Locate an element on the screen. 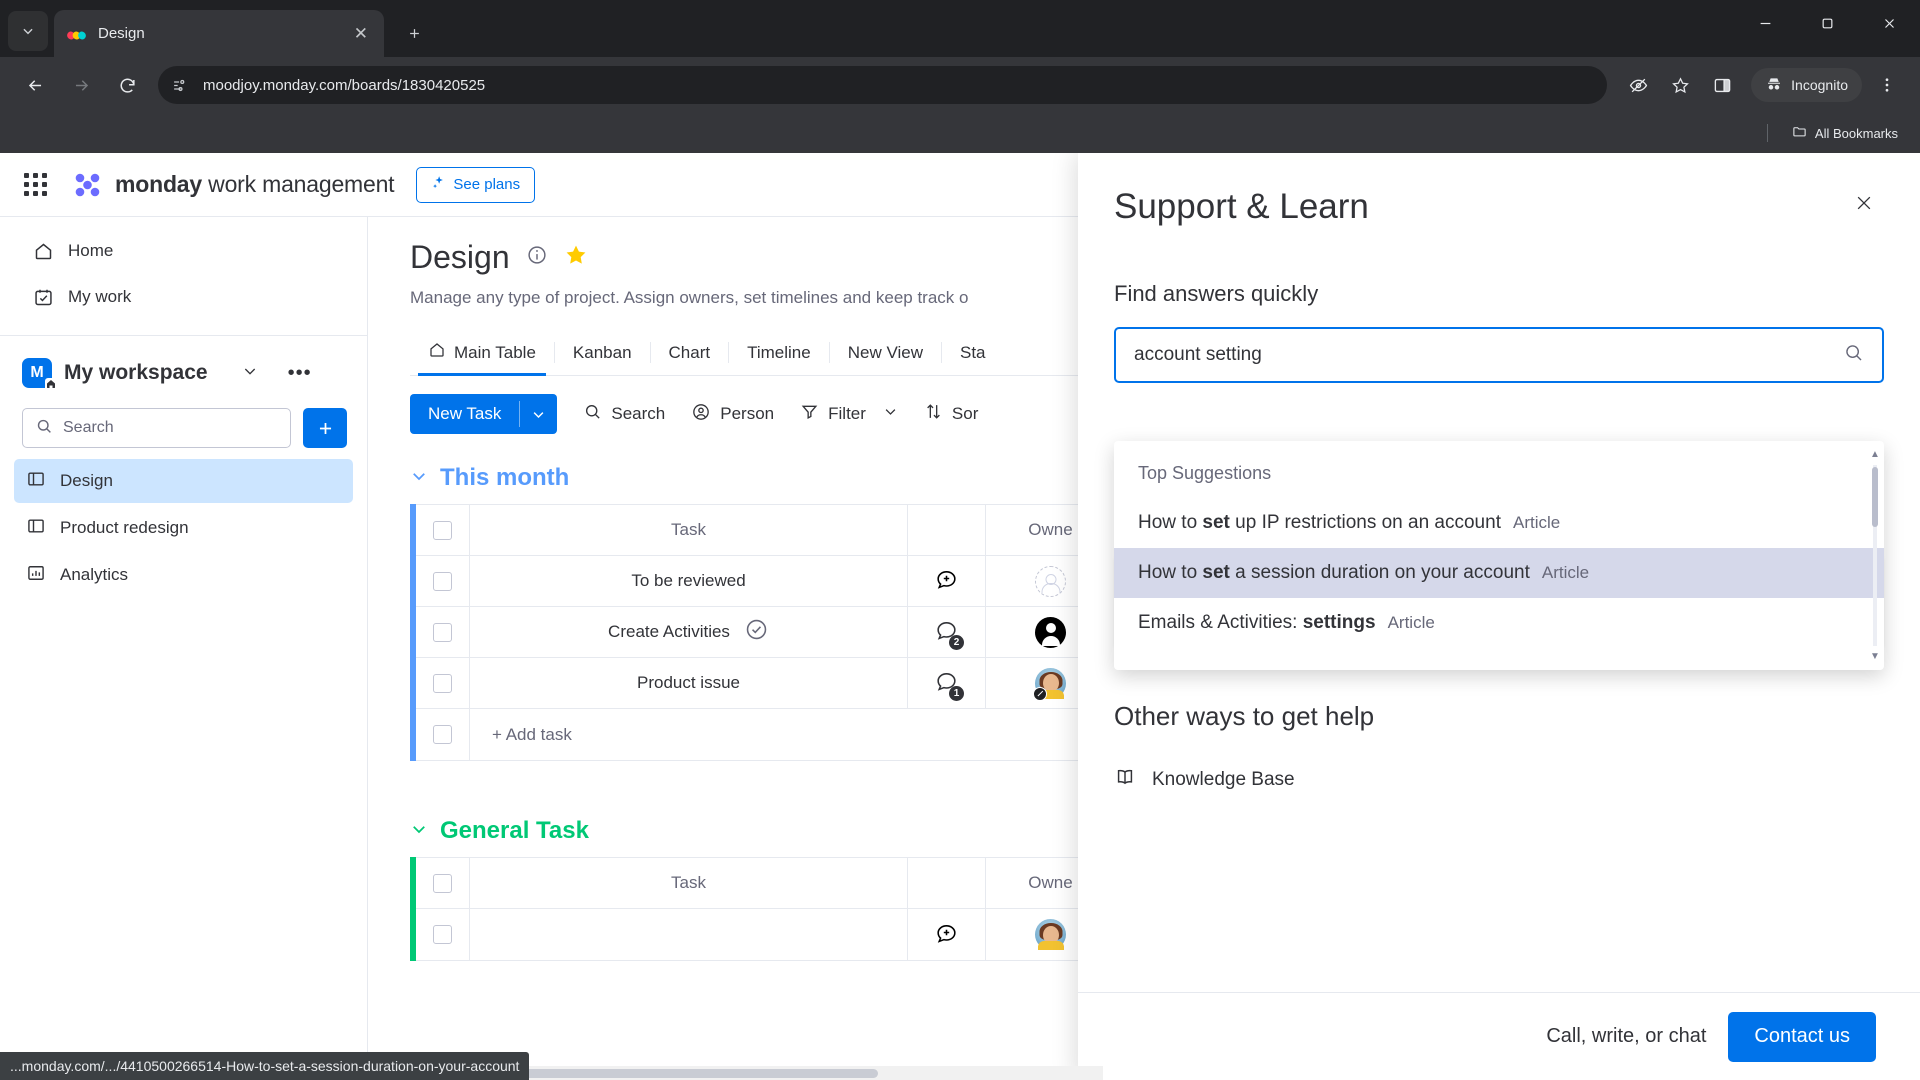 This screenshot has width=1920, height=1080. table-row is located at coordinates (765, 934).